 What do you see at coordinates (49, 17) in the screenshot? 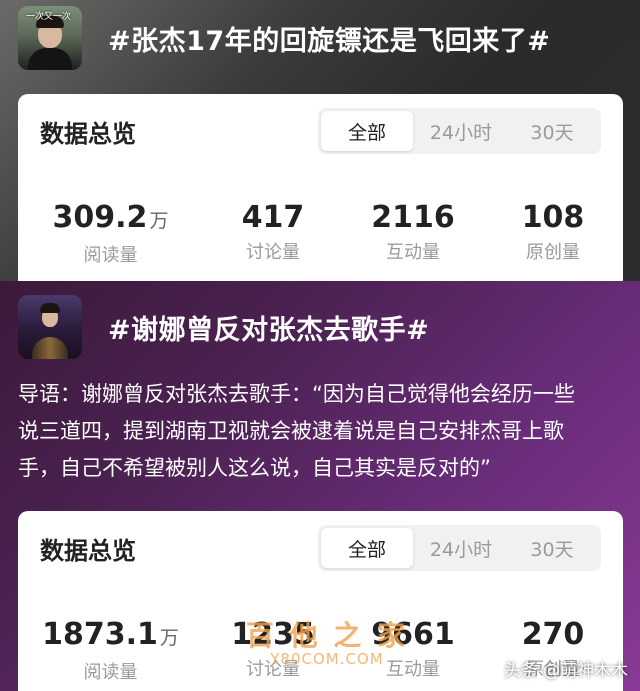
I see `avatar-caption: 一次又一次` at bounding box center [49, 17].